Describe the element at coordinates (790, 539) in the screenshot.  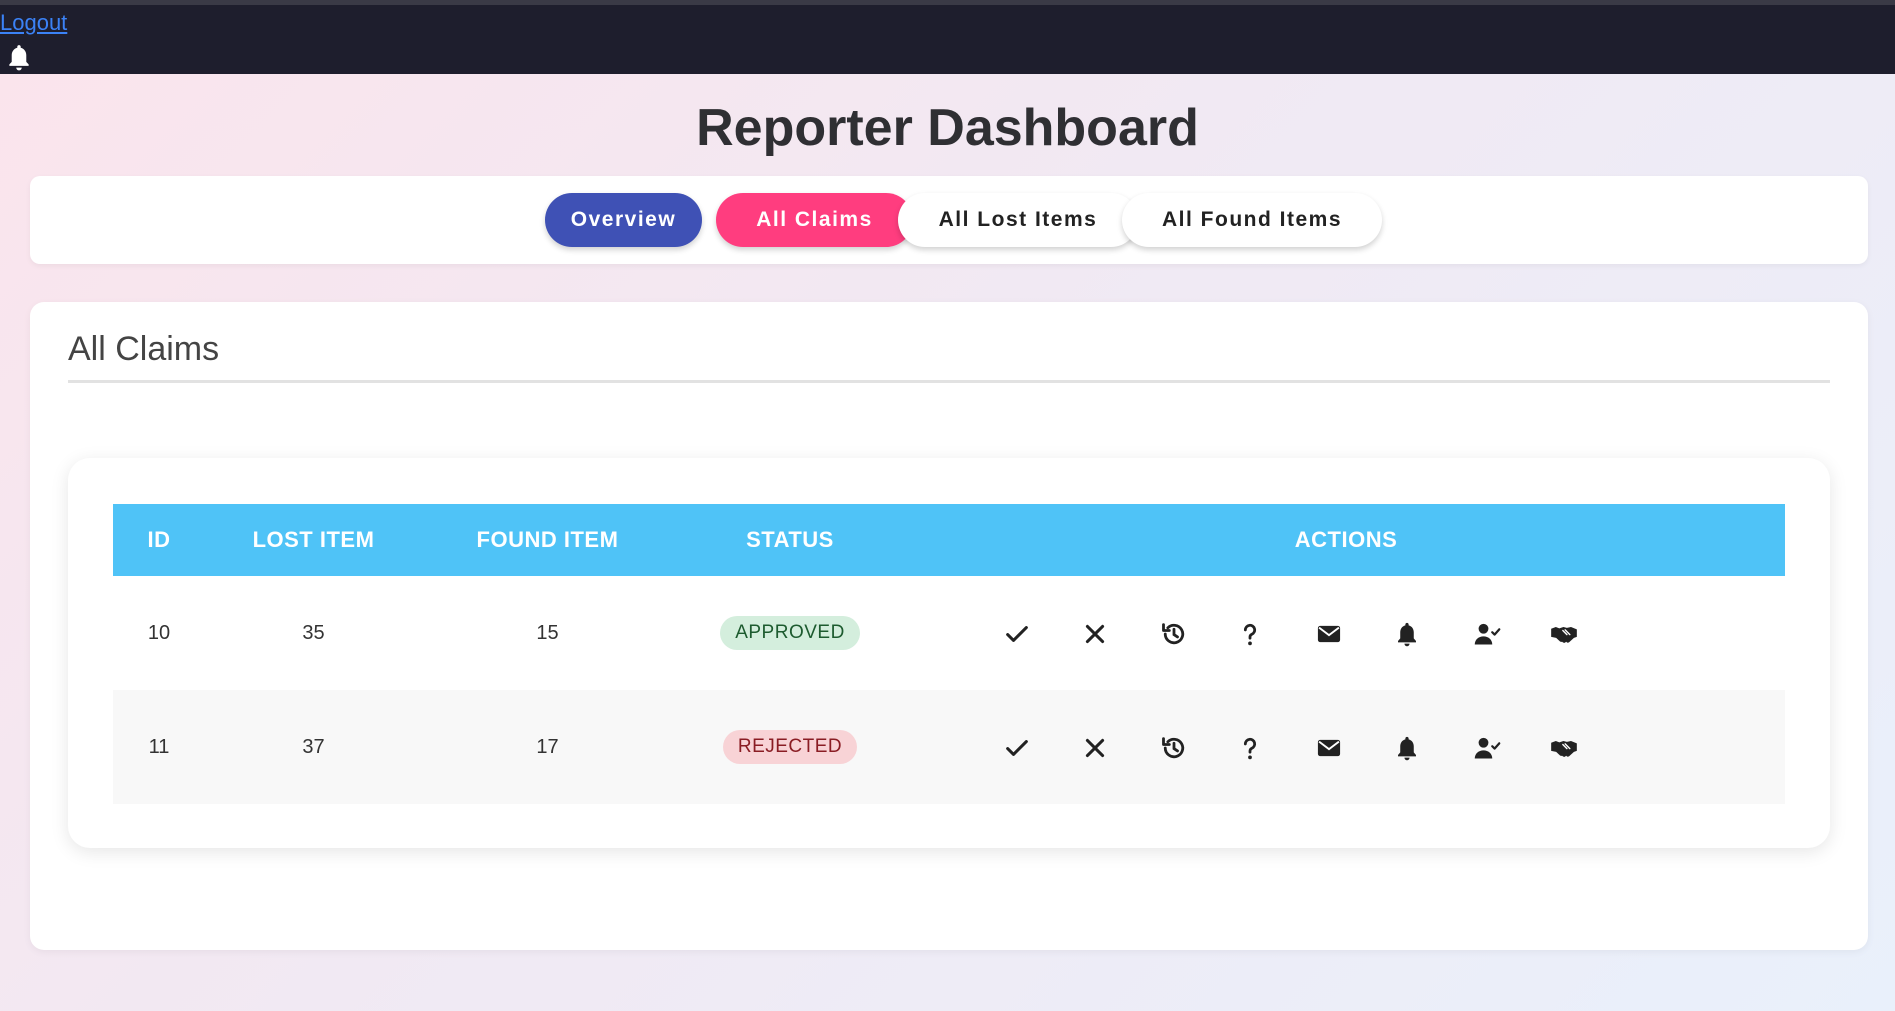
I see `column-header-status: STATUS` at that location.